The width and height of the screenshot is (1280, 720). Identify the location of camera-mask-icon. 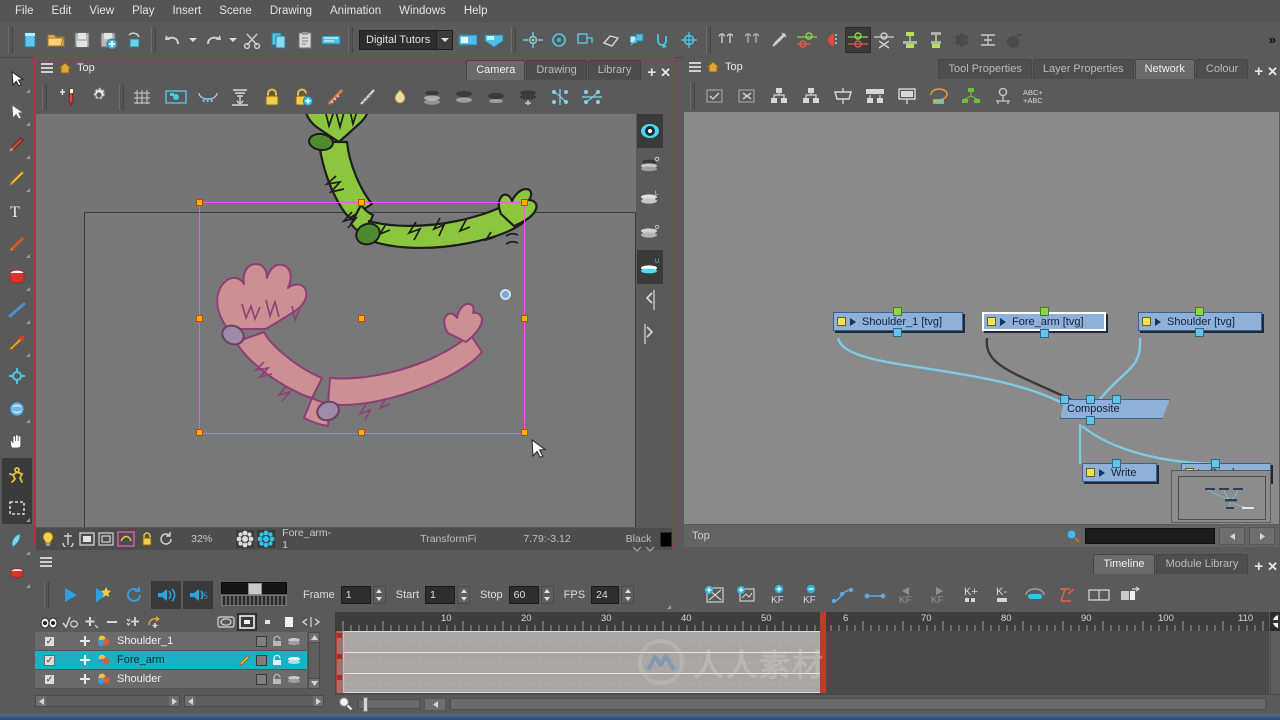
(176, 97).